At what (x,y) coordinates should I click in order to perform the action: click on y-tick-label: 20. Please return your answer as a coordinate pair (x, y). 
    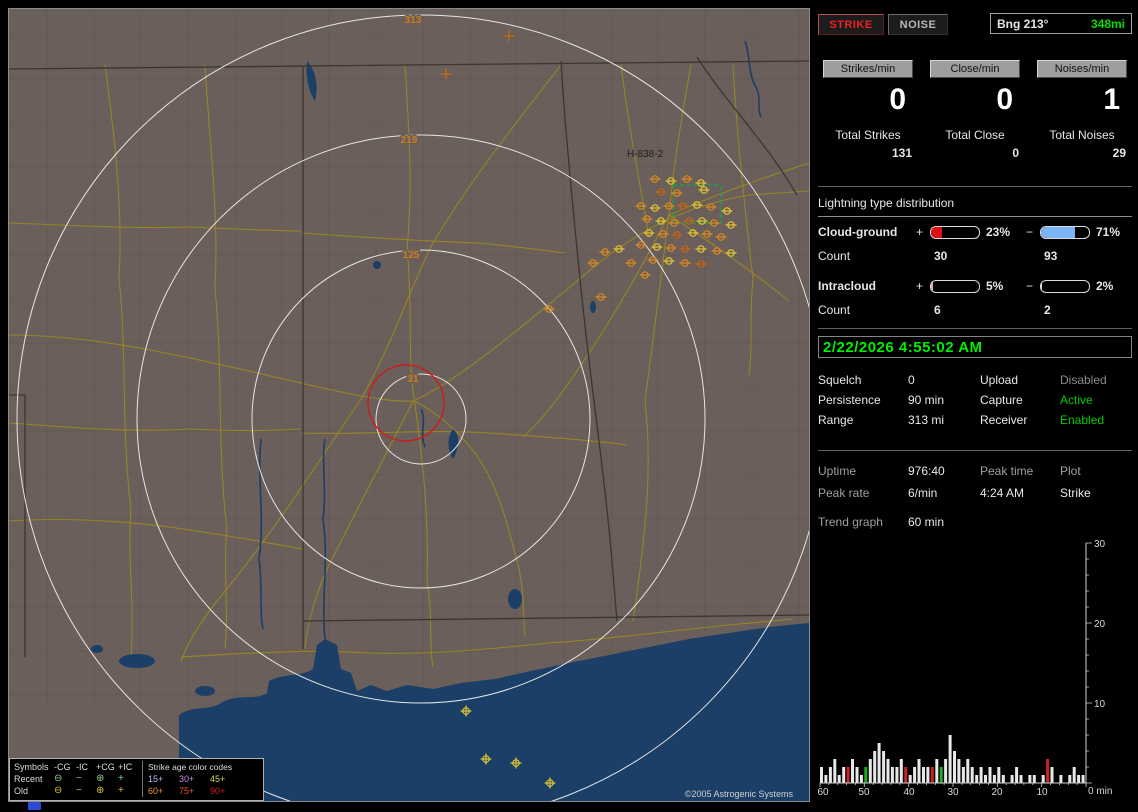
    Looking at the image, I should click on (1100, 624).